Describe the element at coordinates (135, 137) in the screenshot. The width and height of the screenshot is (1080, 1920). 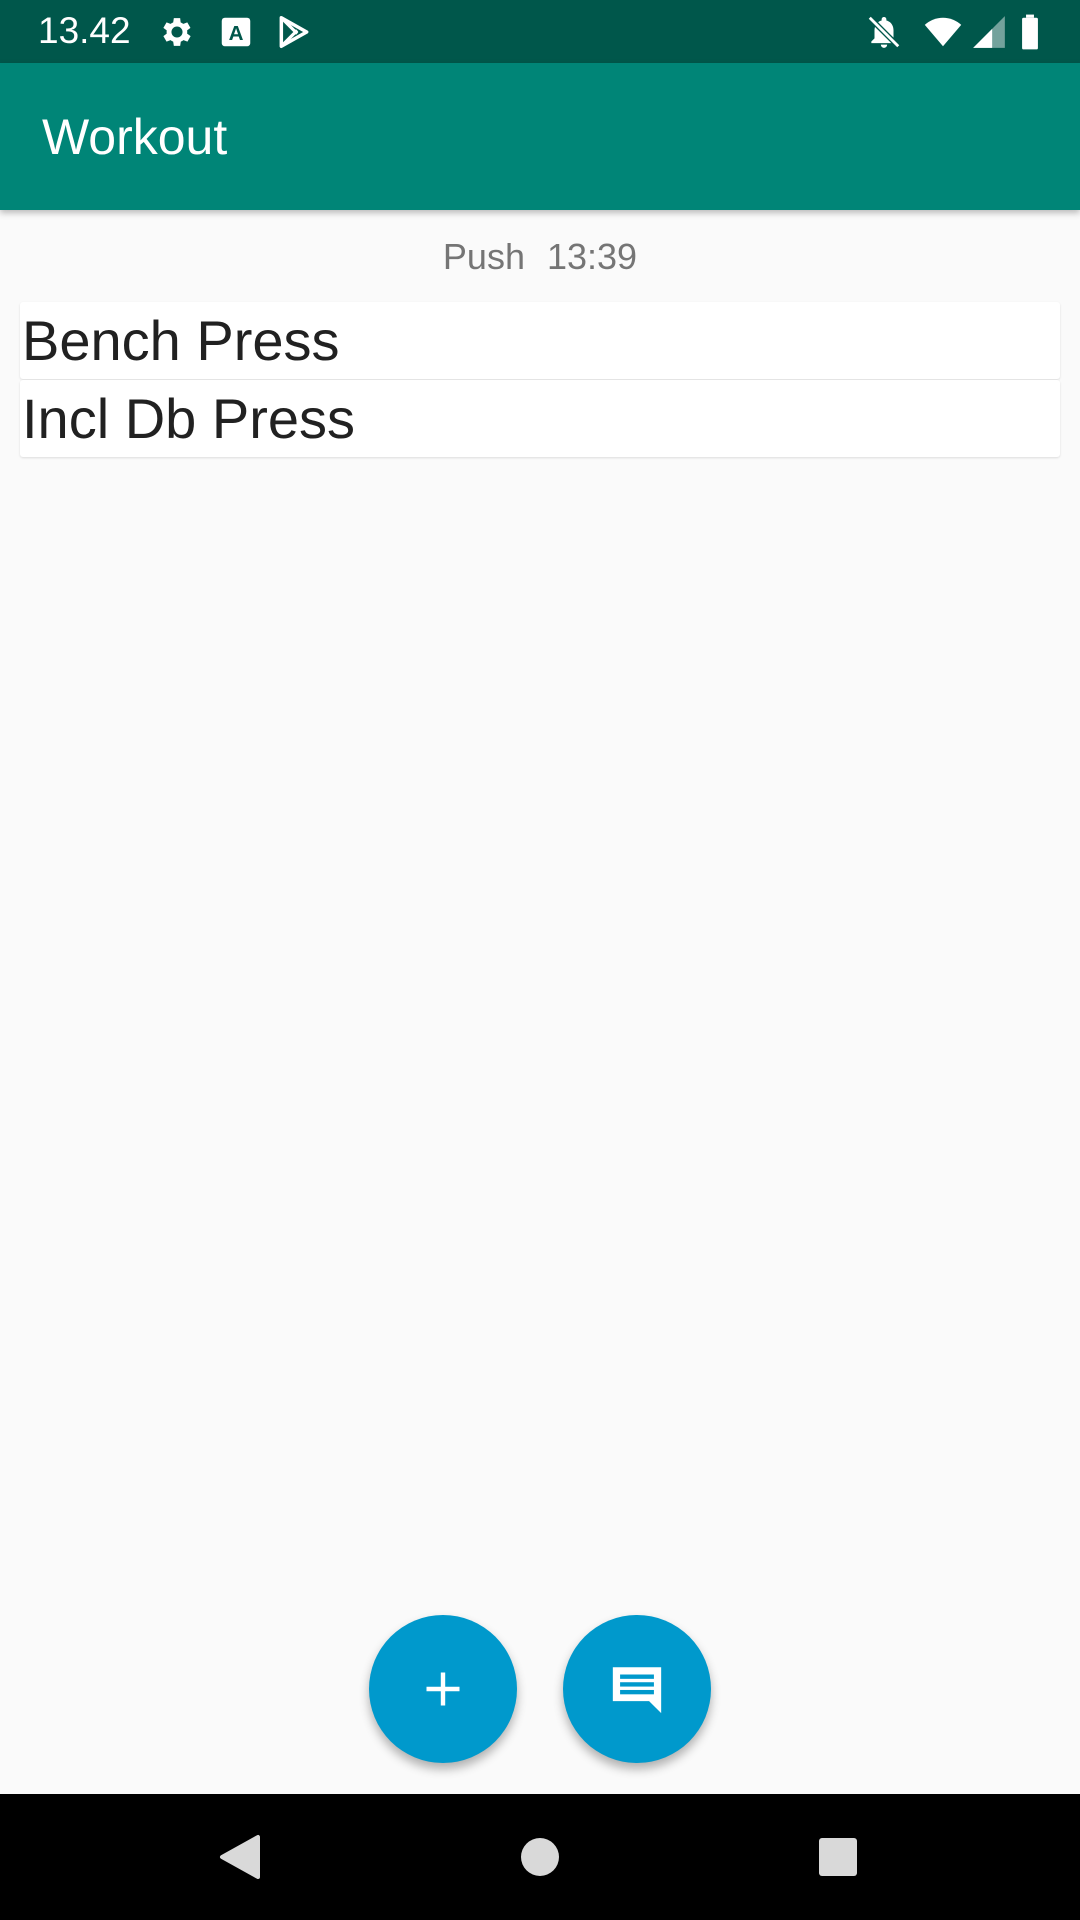
I see `page-title: Workout` at that location.